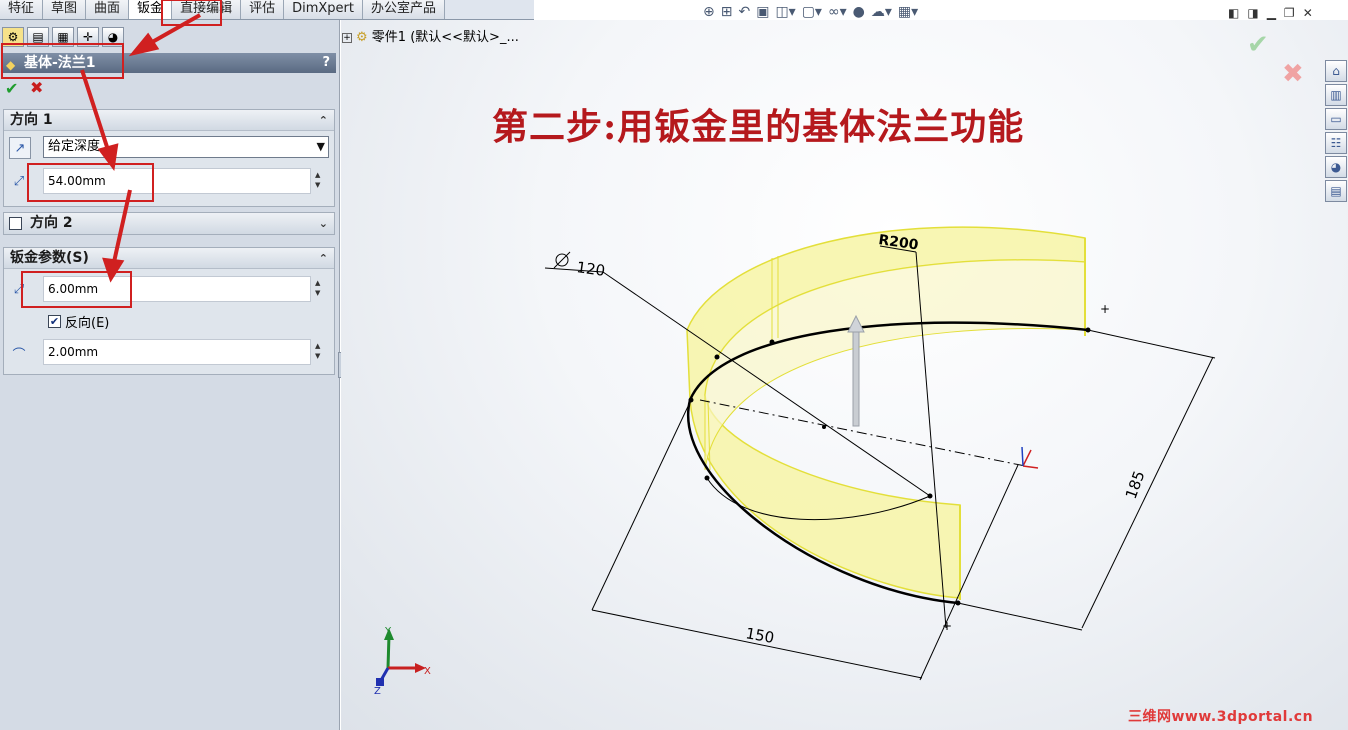  I want to click on thickness-icon: ⤢, so click(19, 289).